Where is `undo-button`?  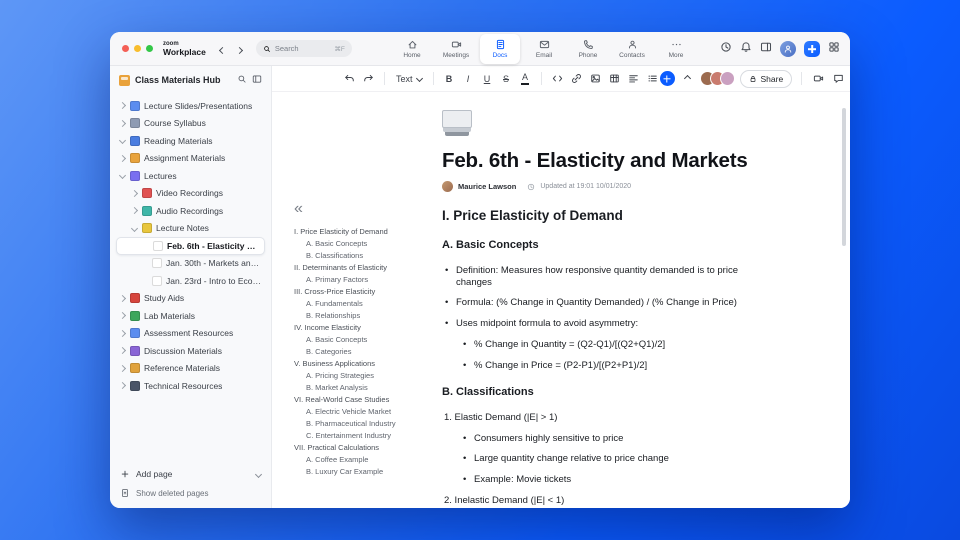
undo-button is located at coordinates (349, 79).